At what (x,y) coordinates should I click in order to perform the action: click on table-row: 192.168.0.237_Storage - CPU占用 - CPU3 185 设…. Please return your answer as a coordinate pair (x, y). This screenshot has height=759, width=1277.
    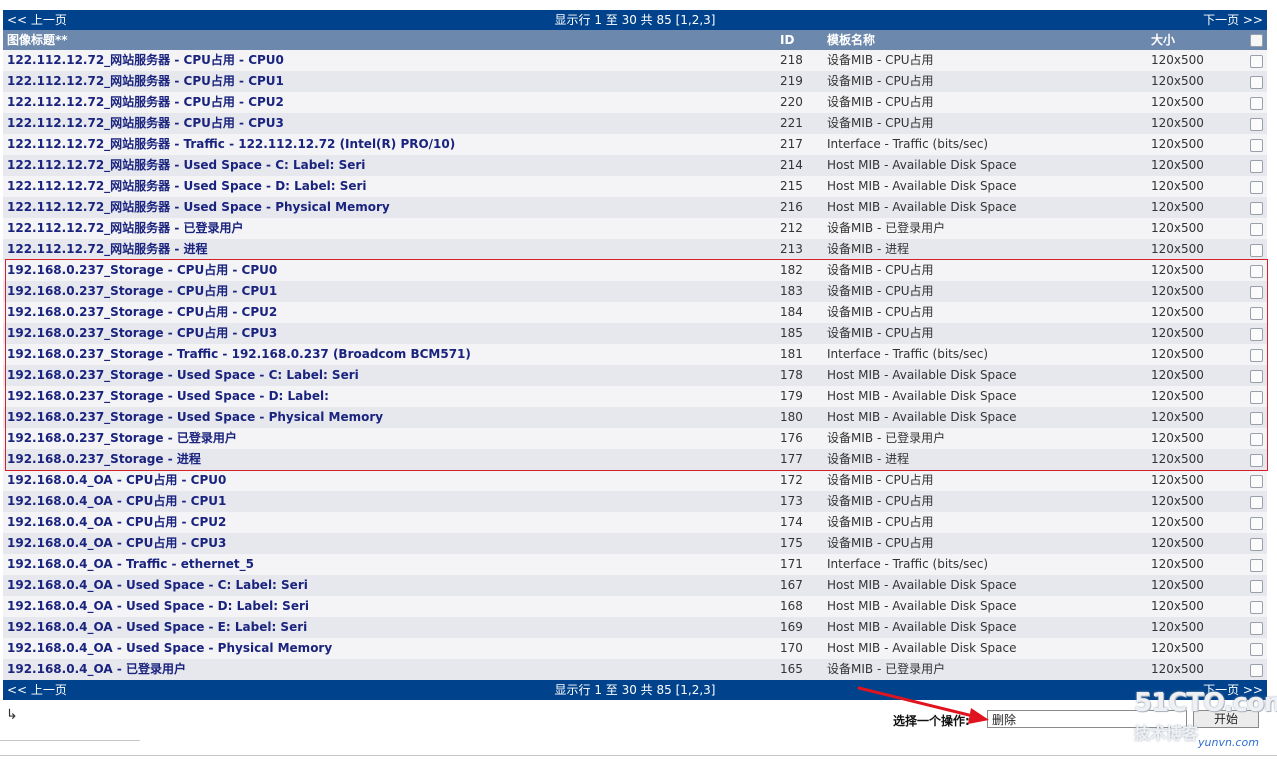
    Looking at the image, I should click on (635, 333).